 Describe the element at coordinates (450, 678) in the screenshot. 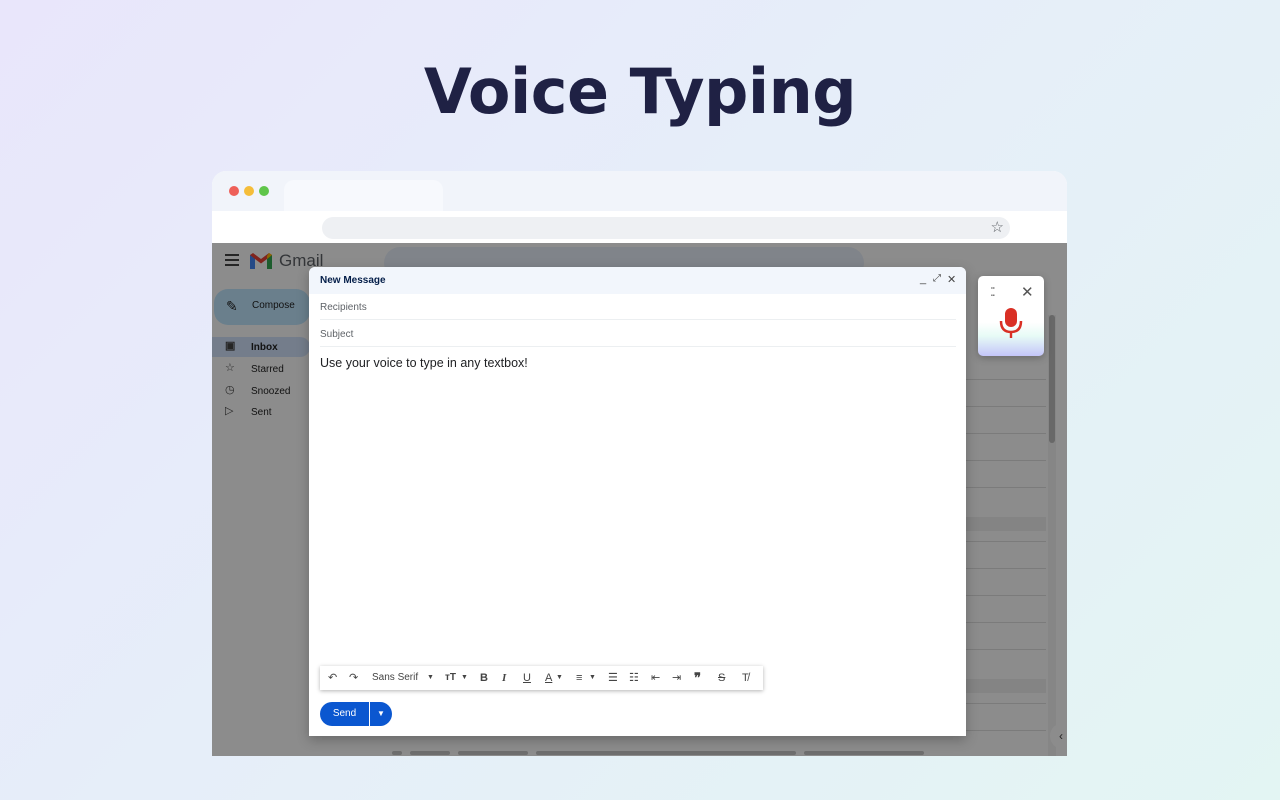

I see `font-size-icon: тT` at that location.